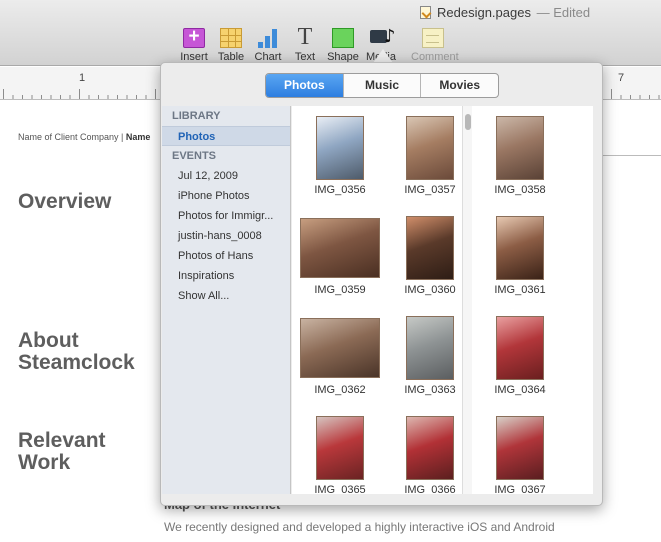 Image resolution: width=661 pixels, height=542 pixels. What do you see at coordinates (231, 38) in the screenshot?
I see `table-icon` at bounding box center [231, 38].